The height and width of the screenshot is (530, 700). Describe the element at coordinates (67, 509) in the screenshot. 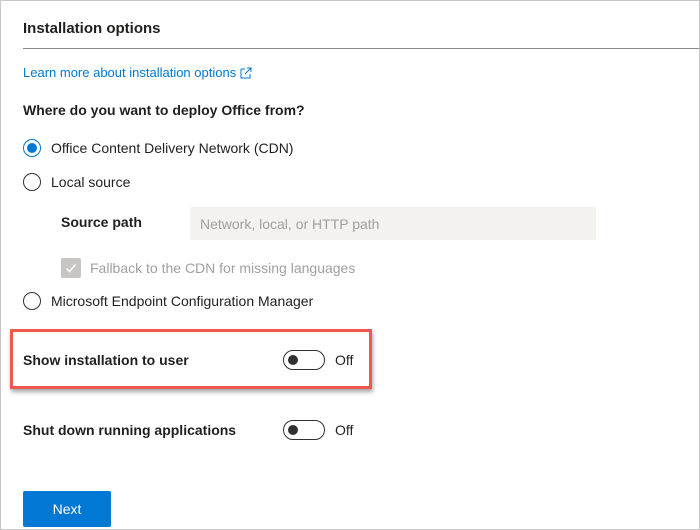

I see `next-button: Next` at that location.